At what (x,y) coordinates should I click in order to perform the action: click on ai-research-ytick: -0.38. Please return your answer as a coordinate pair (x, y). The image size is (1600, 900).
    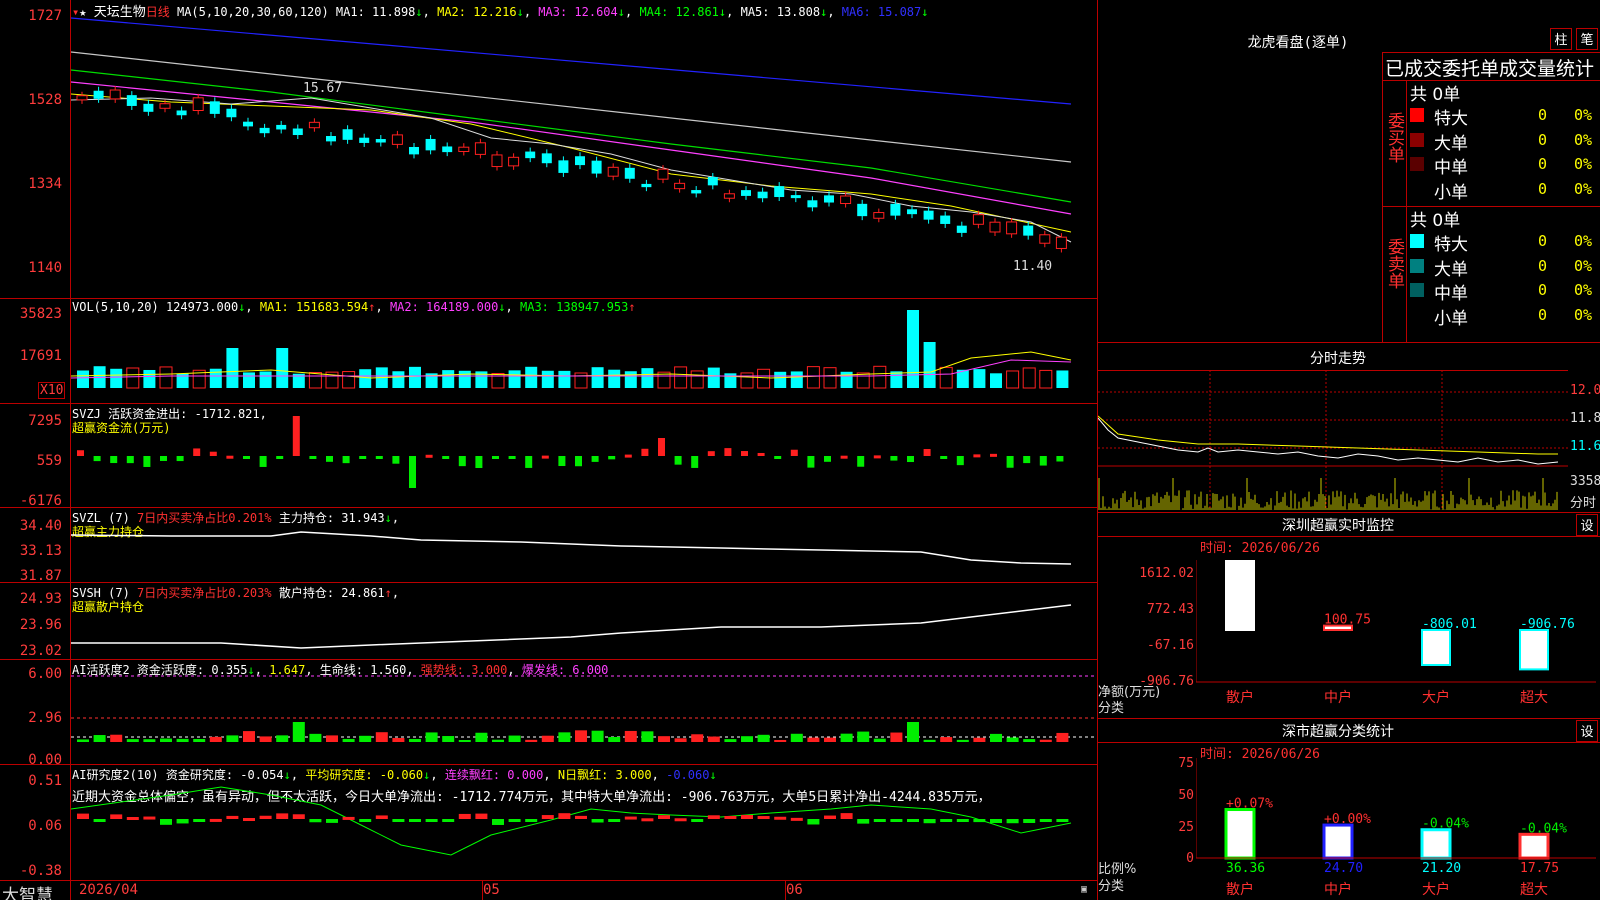
    Looking at the image, I should click on (40, 871).